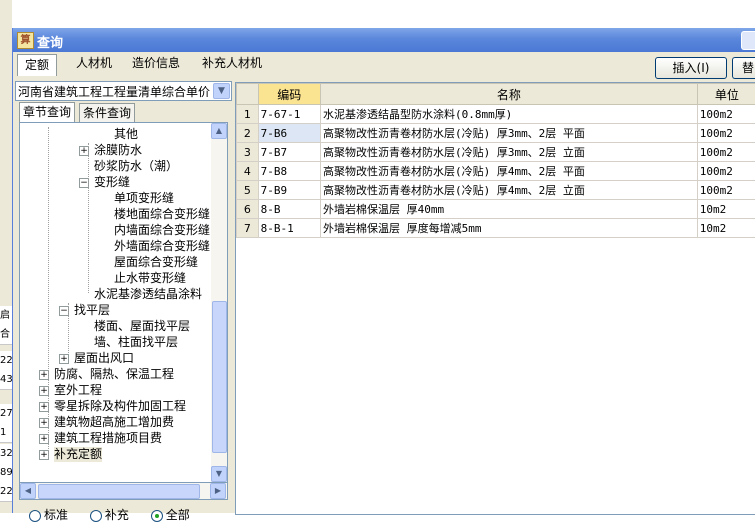 Image resolution: width=755 pixels, height=523 pixels. Describe the element at coordinates (150, 278) in the screenshot. I see `tree-node-item: 止水带变形缝` at that location.